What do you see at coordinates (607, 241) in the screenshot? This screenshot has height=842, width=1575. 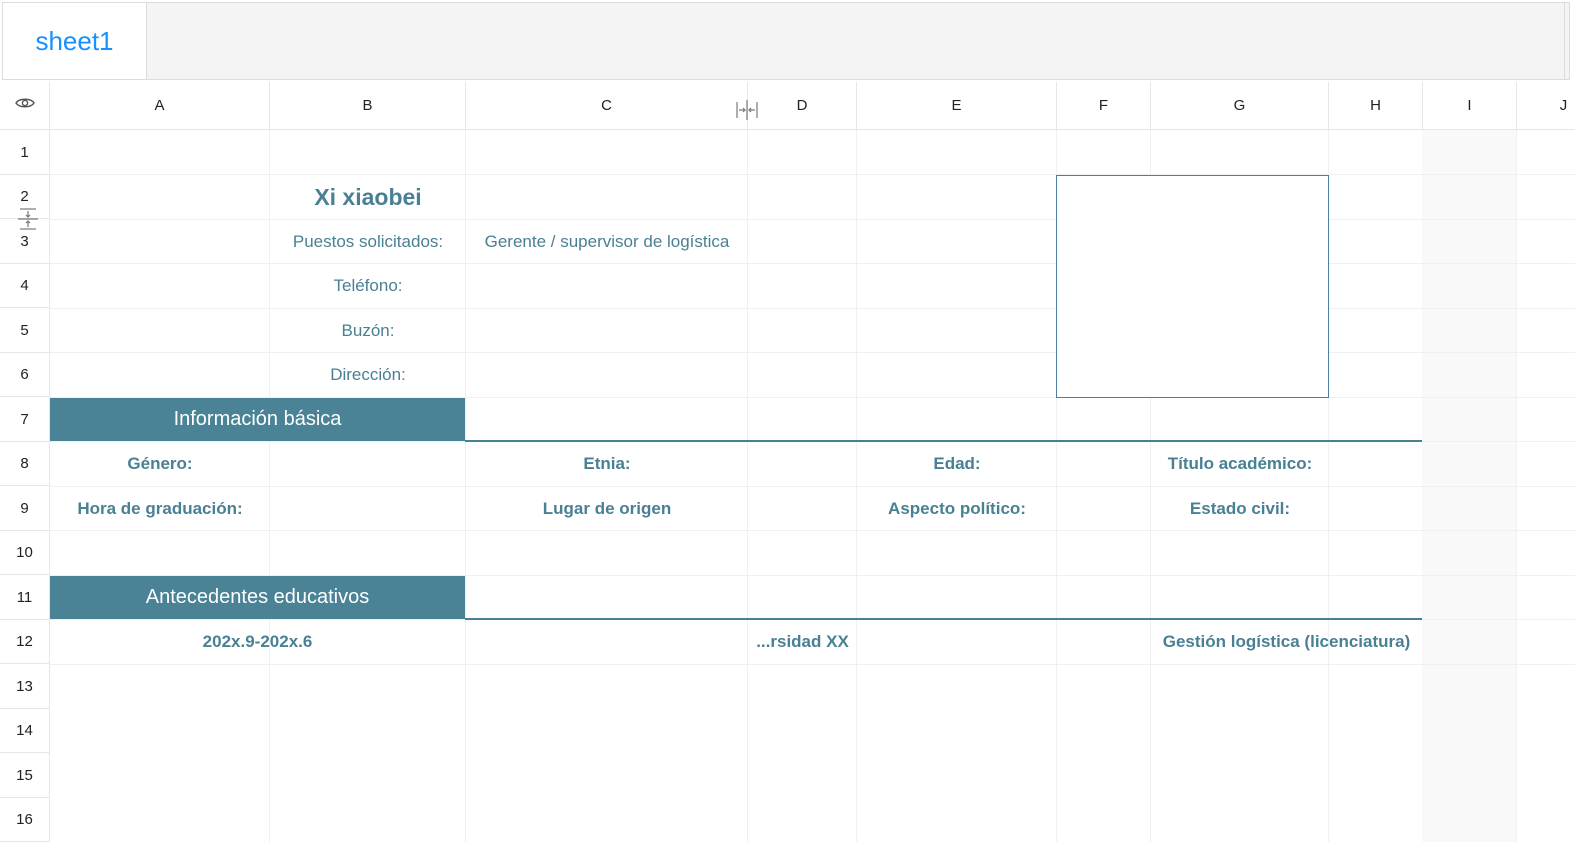 I see `position-value: Gerente / supervisor de logística` at bounding box center [607, 241].